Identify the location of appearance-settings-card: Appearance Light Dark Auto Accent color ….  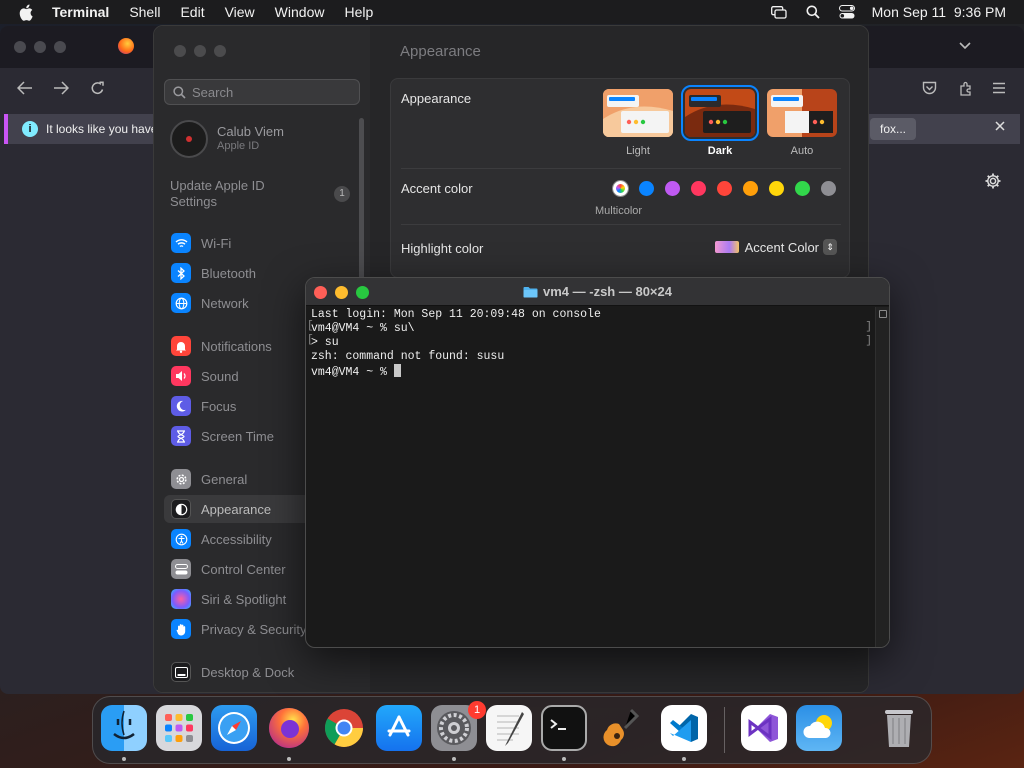
(620, 178).